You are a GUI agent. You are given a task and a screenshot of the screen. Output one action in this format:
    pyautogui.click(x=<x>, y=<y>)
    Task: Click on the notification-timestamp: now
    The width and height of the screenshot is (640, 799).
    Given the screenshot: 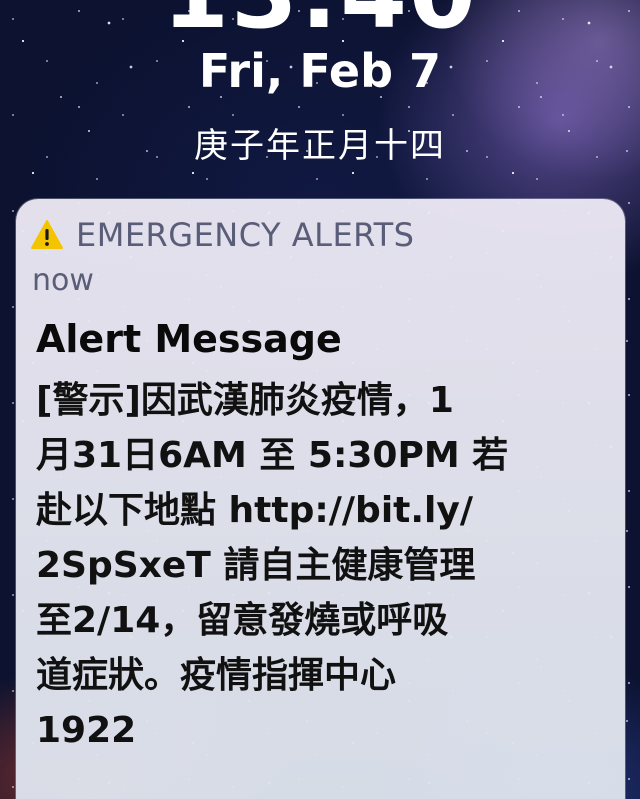 What is the action you would take?
    pyautogui.click(x=63, y=280)
    